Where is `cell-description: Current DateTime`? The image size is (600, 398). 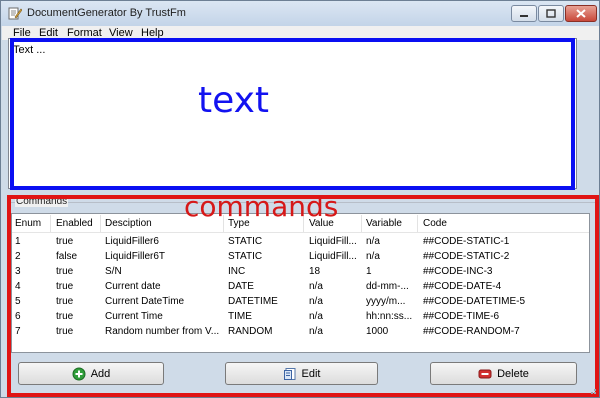 cell-description: Current DateTime is located at coordinates (145, 301).